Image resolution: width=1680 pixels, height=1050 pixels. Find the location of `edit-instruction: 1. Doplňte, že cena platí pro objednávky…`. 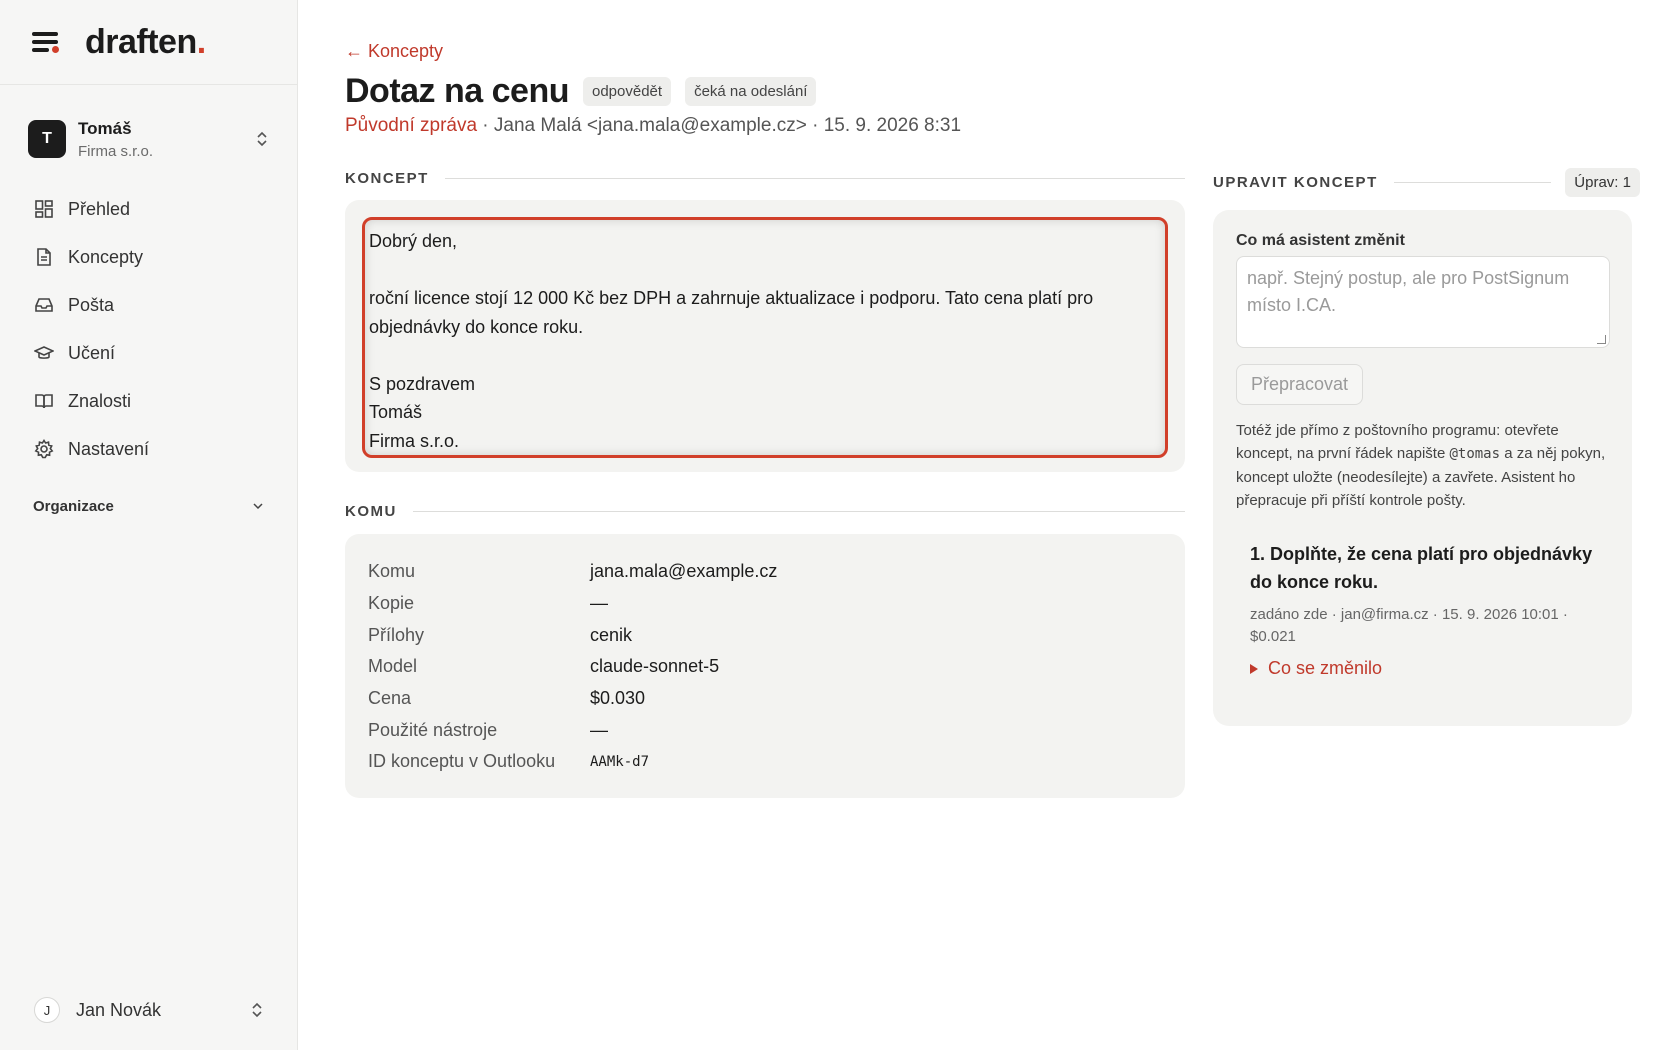

edit-instruction: 1. Doplňte, že cena platí pro objednávky… is located at coordinates (1421, 568).